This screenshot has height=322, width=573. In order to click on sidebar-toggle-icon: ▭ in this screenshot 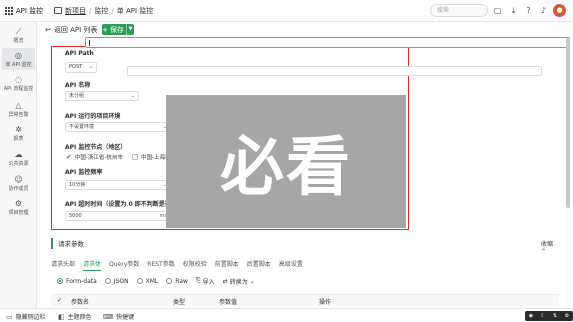, I will do `click(9, 316)`.